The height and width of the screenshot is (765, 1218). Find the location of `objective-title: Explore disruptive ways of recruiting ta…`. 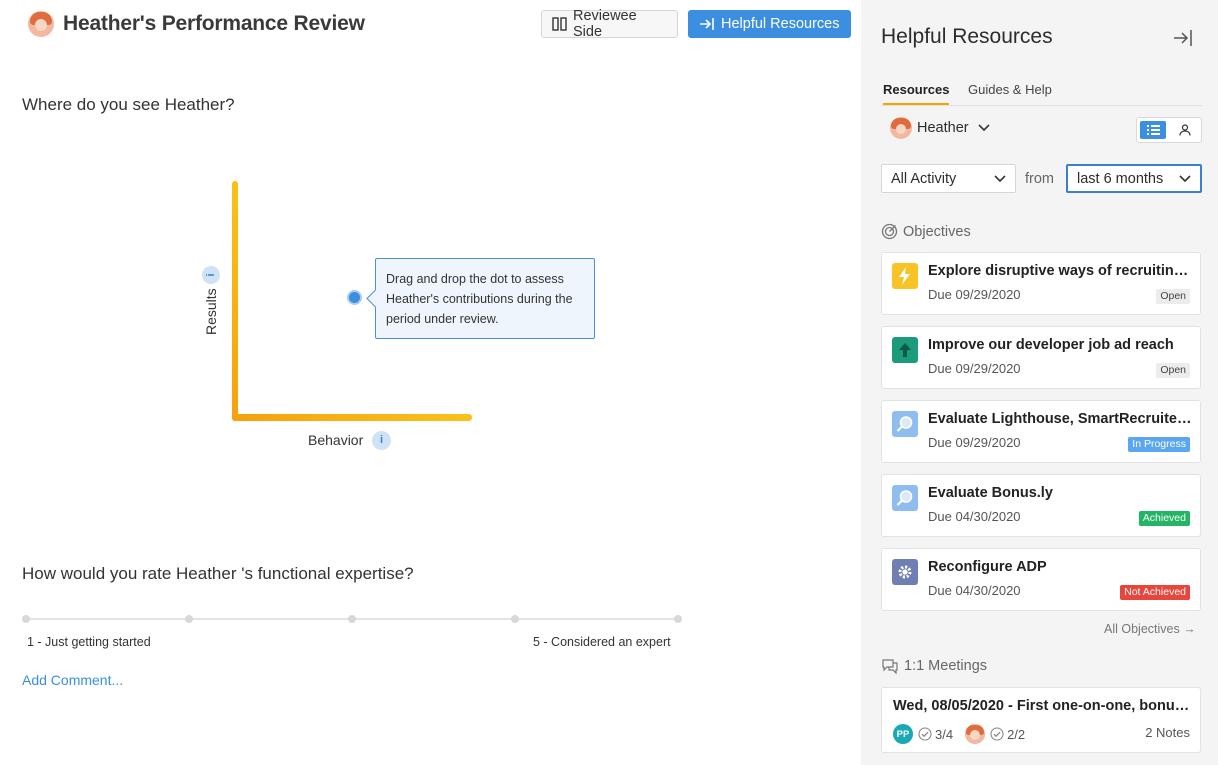

objective-title: Explore disruptive ways of recruiting ta… is located at coordinates (1061, 271).